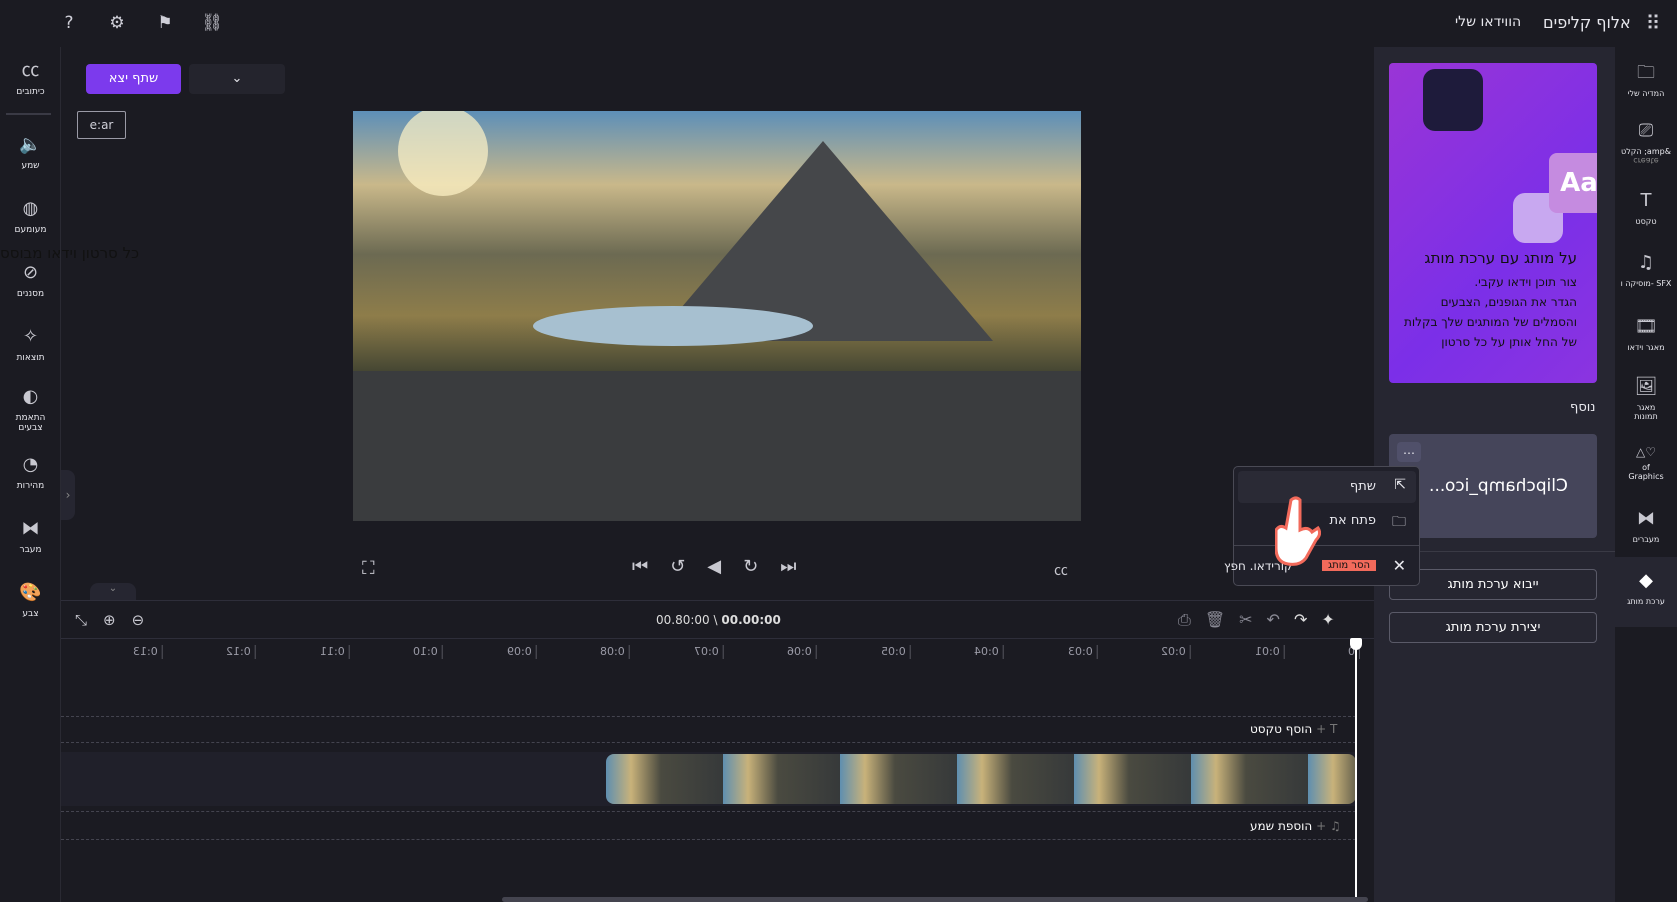 Image resolution: width=1677 pixels, height=902 pixels. Describe the element at coordinates (1488, 22) in the screenshot. I see `my-videos-link: הווידאו שלי` at that location.